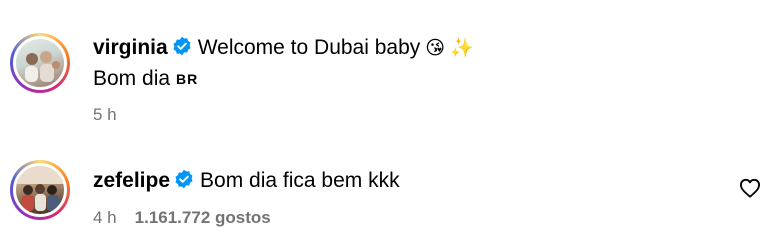 This screenshot has height=250, width=774. I want to click on brazil-flag-icon: BR, so click(187, 79).